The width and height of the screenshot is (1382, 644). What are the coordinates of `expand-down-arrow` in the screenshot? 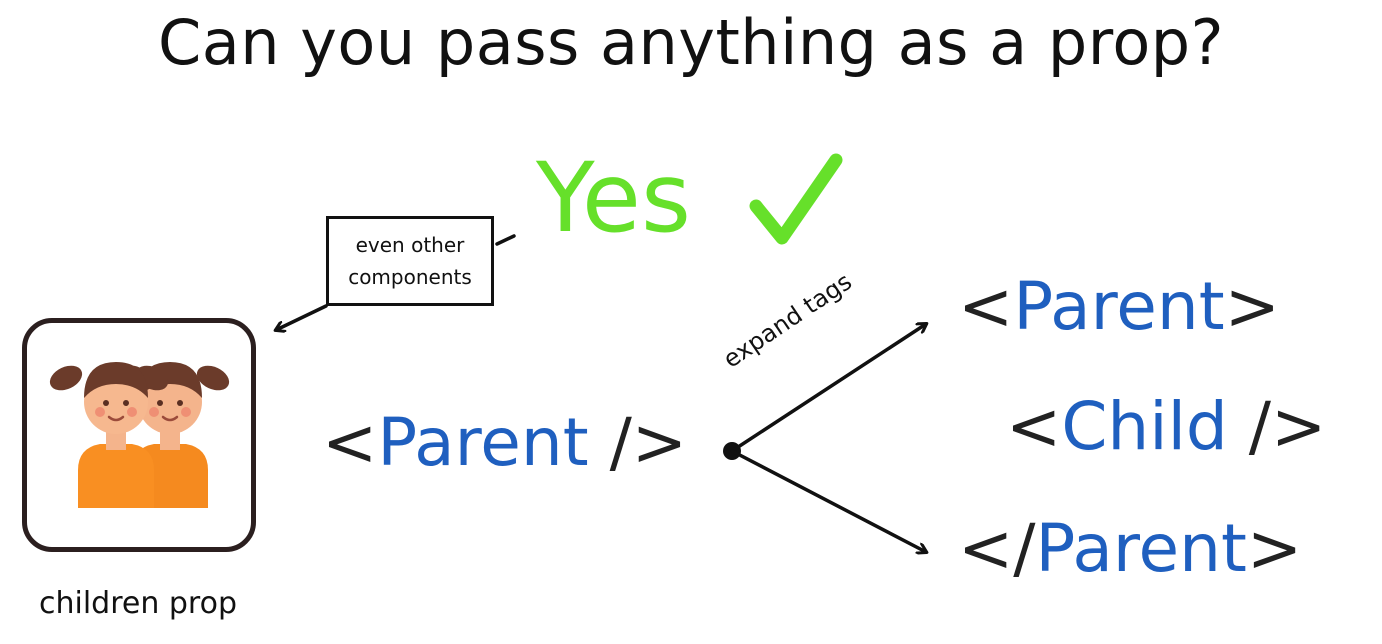 It's located at (828, 500).